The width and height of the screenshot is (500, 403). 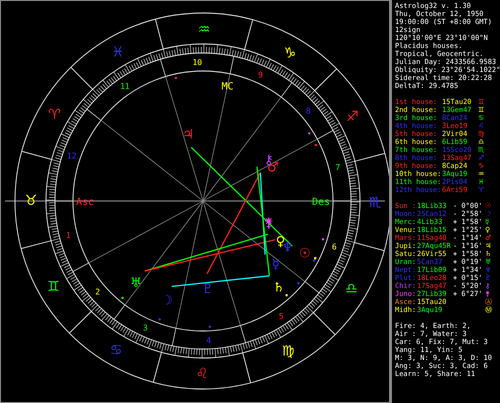 I want to click on zodiac-sign-glyph: ♒, so click(x=204, y=30).